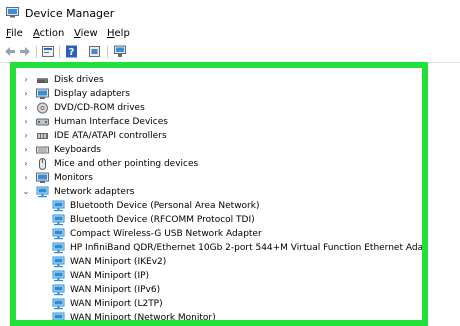 Image resolution: width=460 pixels, height=326 pixels. What do you see at coordinates (166, 234) in the screenshot?
I see `network-adapter-label: Compact Wireless-G USB Network Adapter` at bounding box center [166, 234].